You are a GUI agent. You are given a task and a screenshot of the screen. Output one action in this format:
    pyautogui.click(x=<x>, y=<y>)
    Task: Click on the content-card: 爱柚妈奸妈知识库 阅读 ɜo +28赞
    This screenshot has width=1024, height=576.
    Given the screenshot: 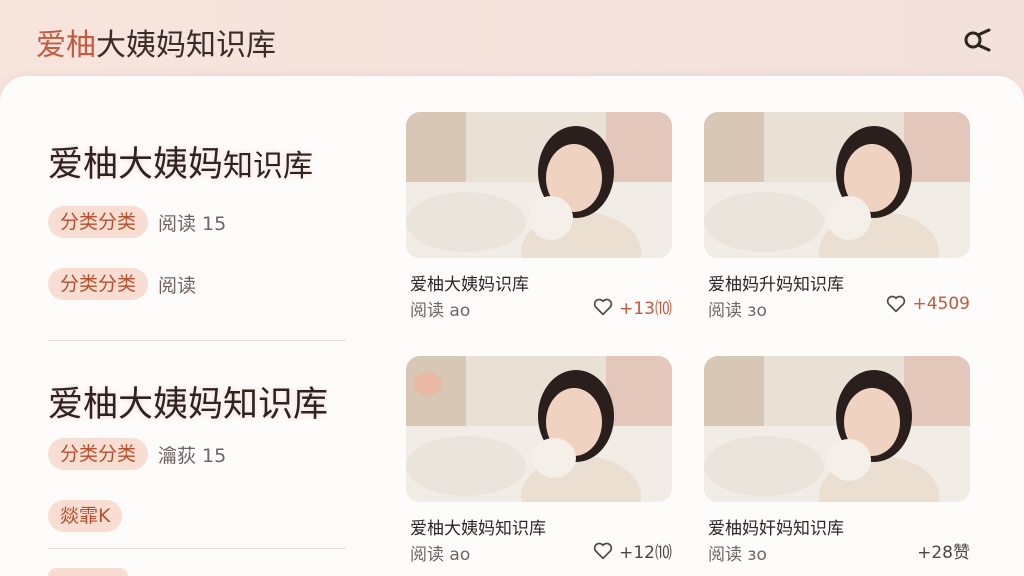 What is the action you would take?
    pyautogui.click(x=838, y=460)
    